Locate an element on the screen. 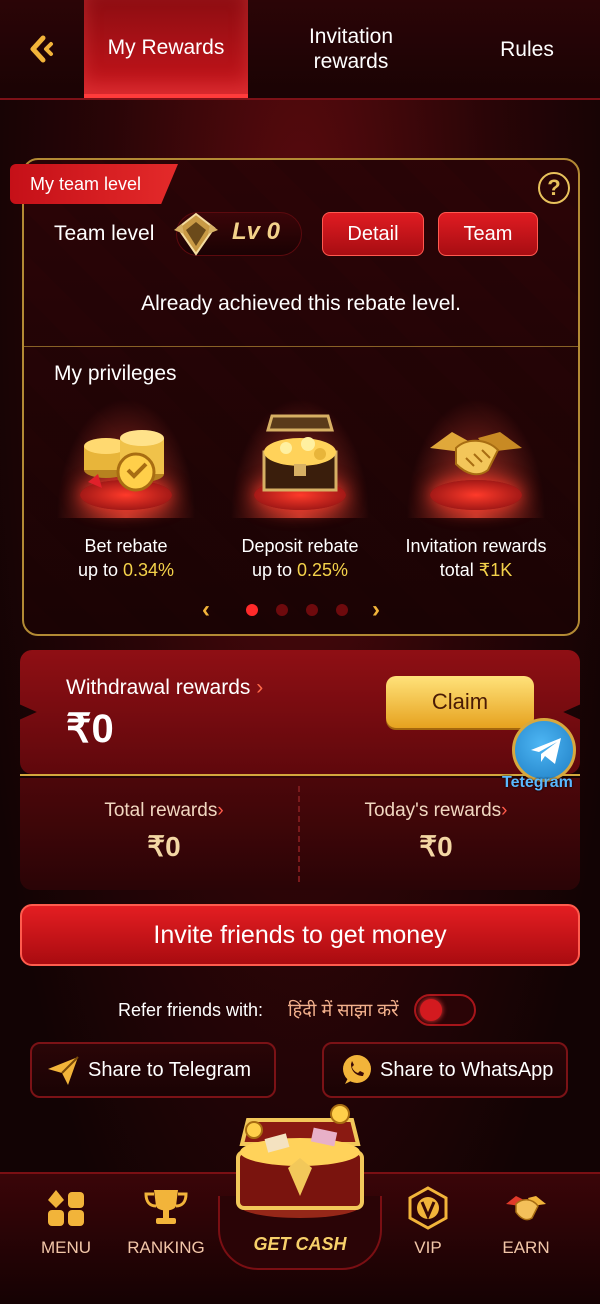 This screenshot has height=1304, width=600. top-tab-bar: My Rewards Invitation rewards Rules is located at coordinates (300, 50).